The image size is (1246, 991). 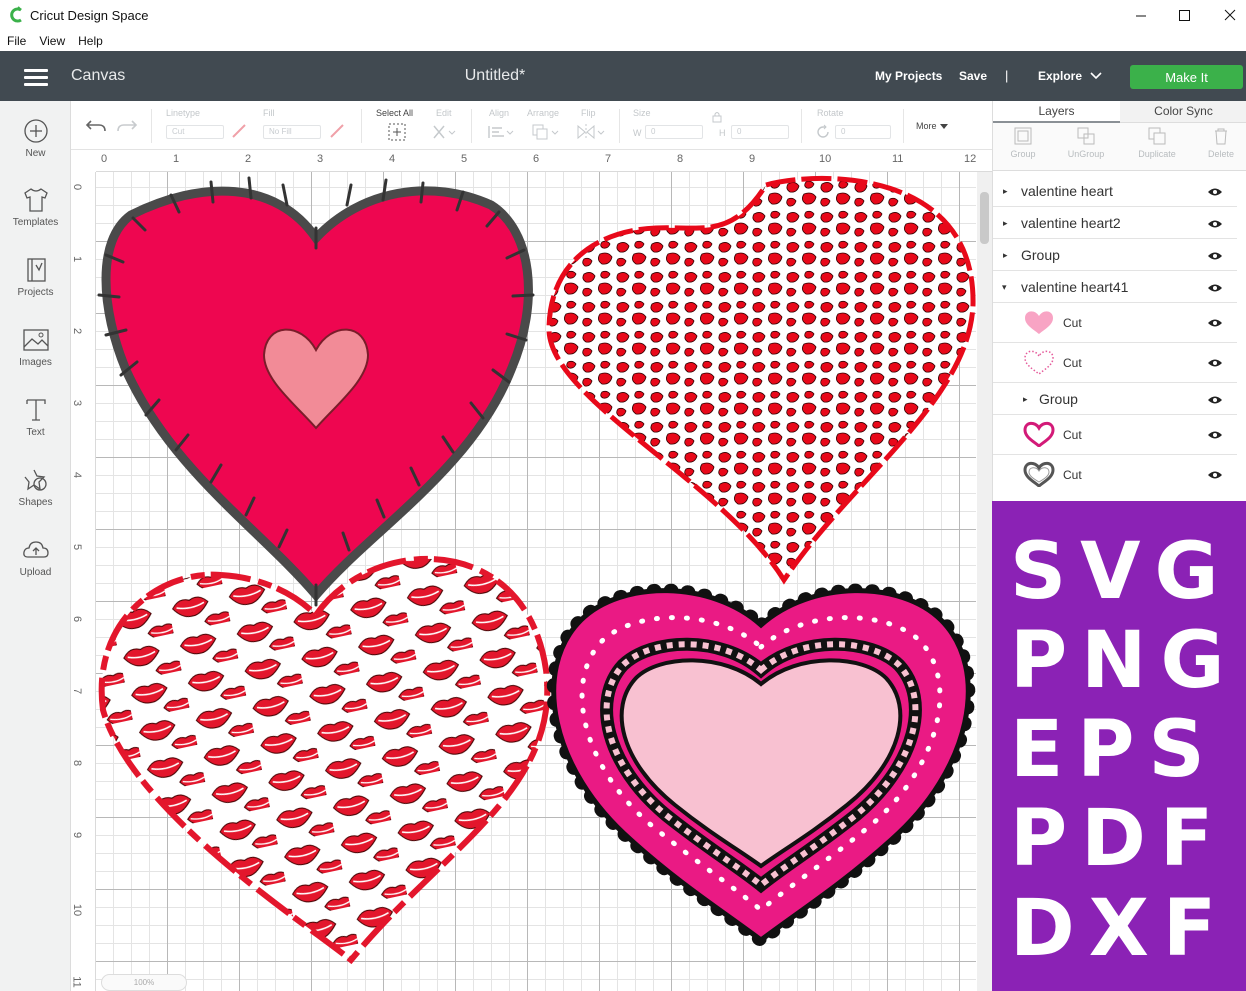 What do you see at coordinates (444, 132) in the screenshot?
I see `edit-icon` at bounding box center [444, 132].